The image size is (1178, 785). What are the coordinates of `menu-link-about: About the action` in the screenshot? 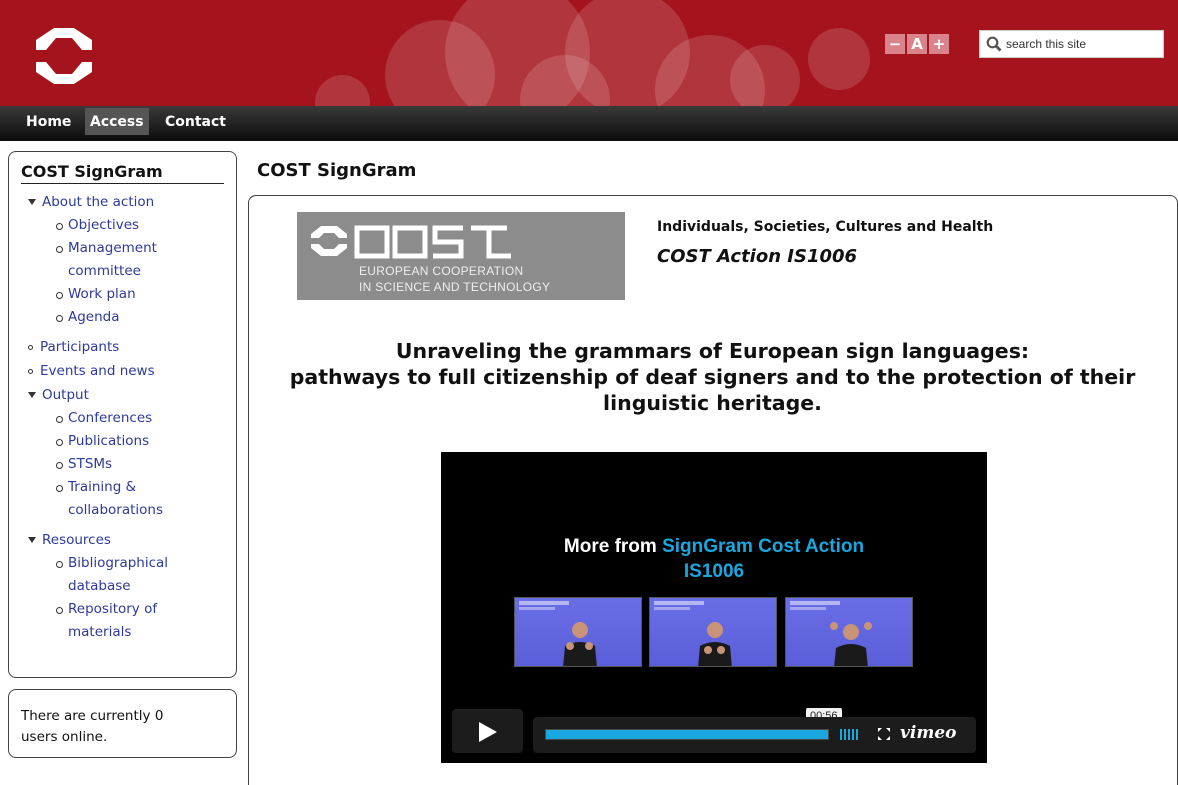 It's located at (98, 202).